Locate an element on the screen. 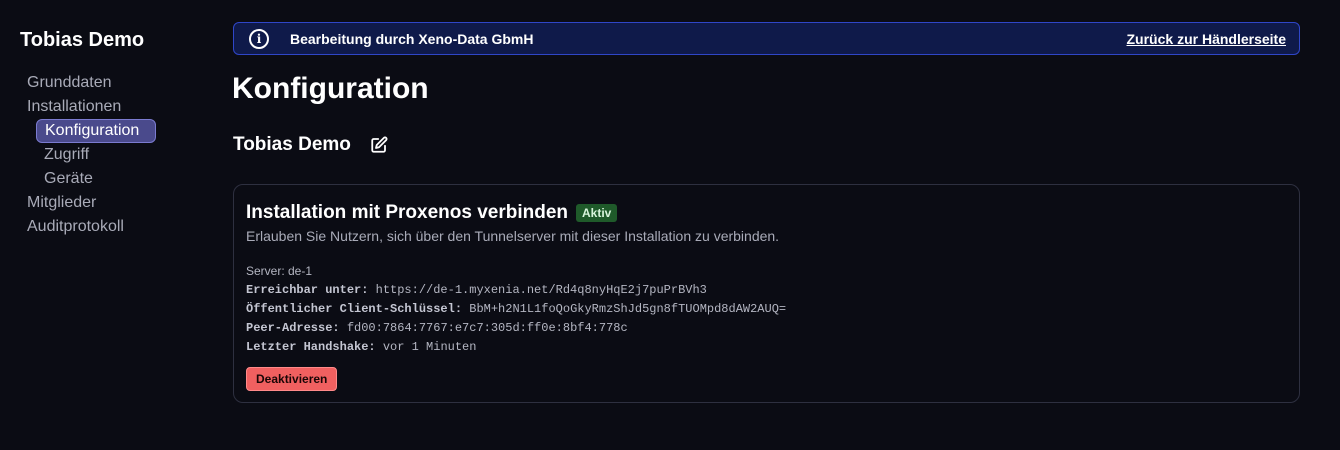 This screenshot has width=1340, height=450. sidebar-title: Tobias Demo is located at coordinates (82, 40).